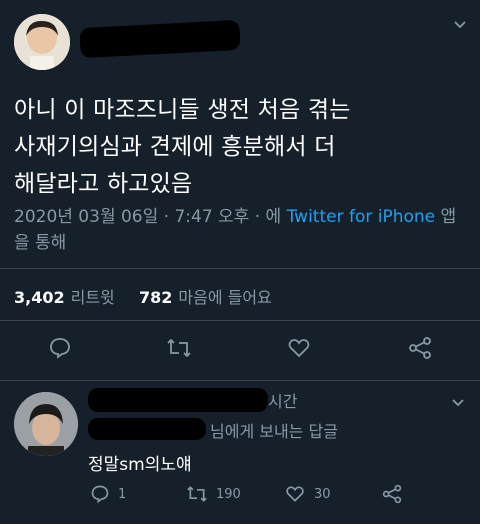 This screenshot has width=480, height=524. I want to click on reply-icon, so click(60, 350).